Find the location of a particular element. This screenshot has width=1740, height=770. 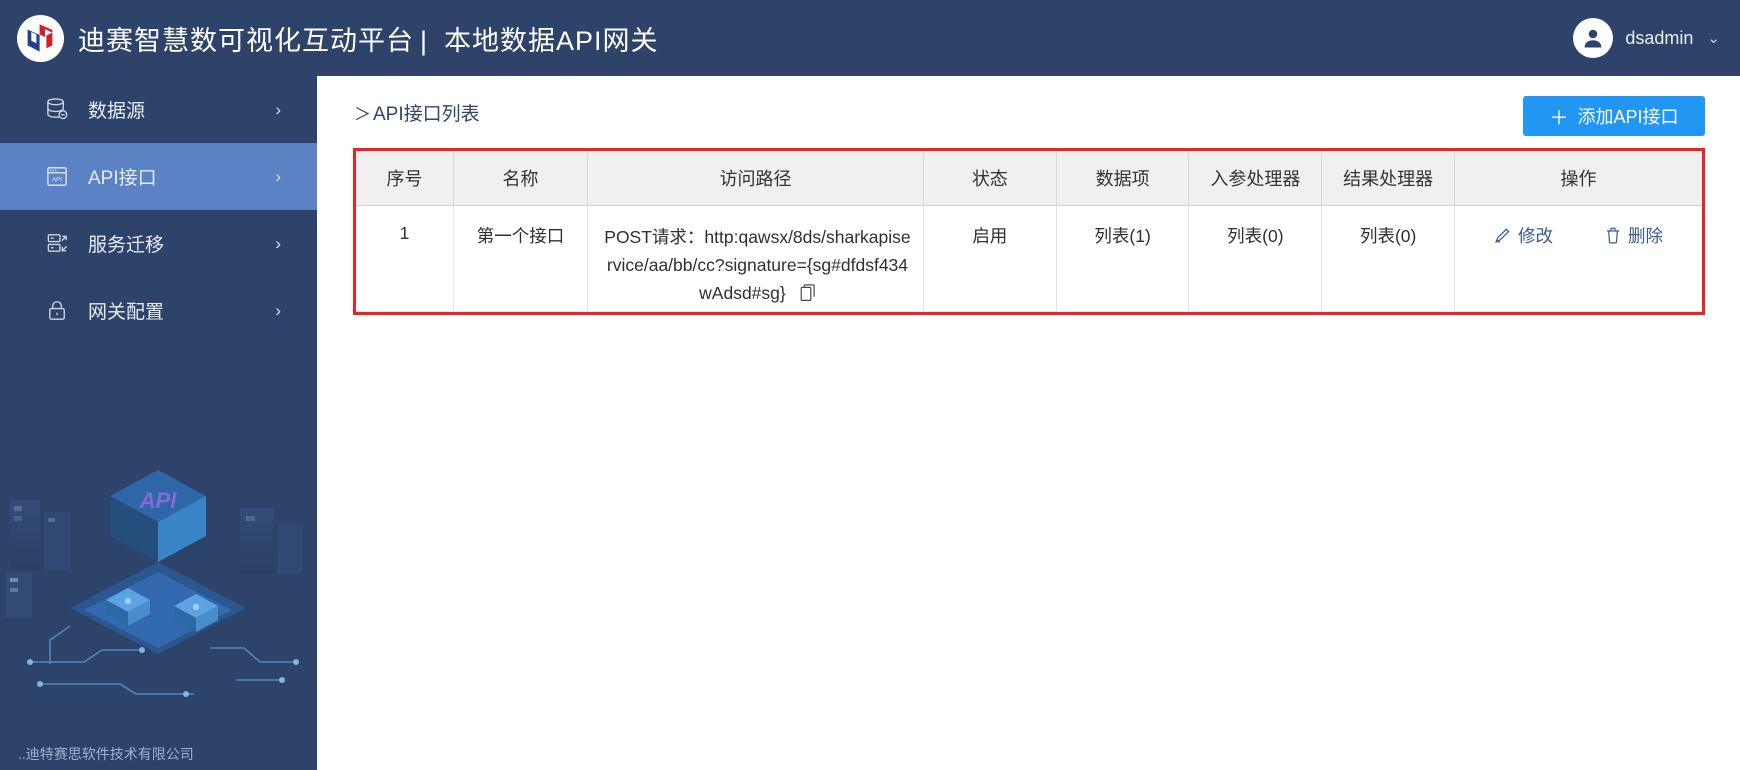

page-title: 迪赛智慧数可视化互动平台 | 本地数据API网关 is located at coordinates (368, 38).